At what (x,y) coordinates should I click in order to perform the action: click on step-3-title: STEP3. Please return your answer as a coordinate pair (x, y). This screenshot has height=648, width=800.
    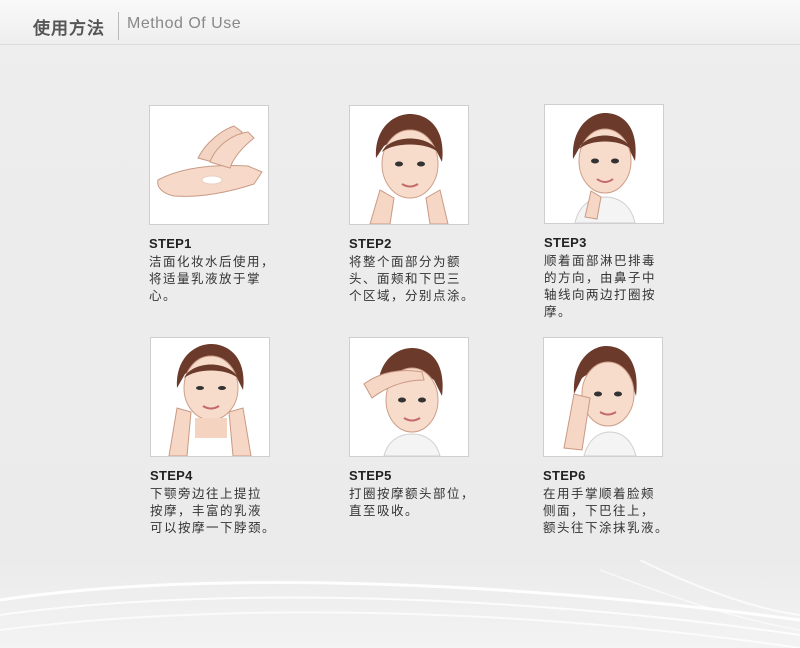
    Looking at the image, I should click on (565, 242).